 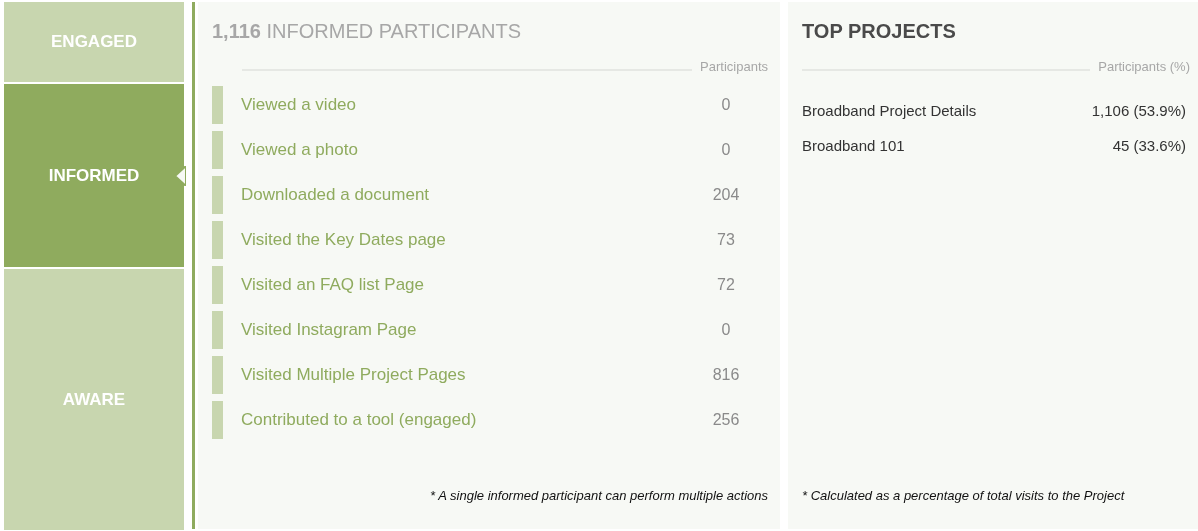 What do you see at coordinates (299, 105) in the screenshot?
I see `action-label: Viewed a video` at bounding box center [299, 105].